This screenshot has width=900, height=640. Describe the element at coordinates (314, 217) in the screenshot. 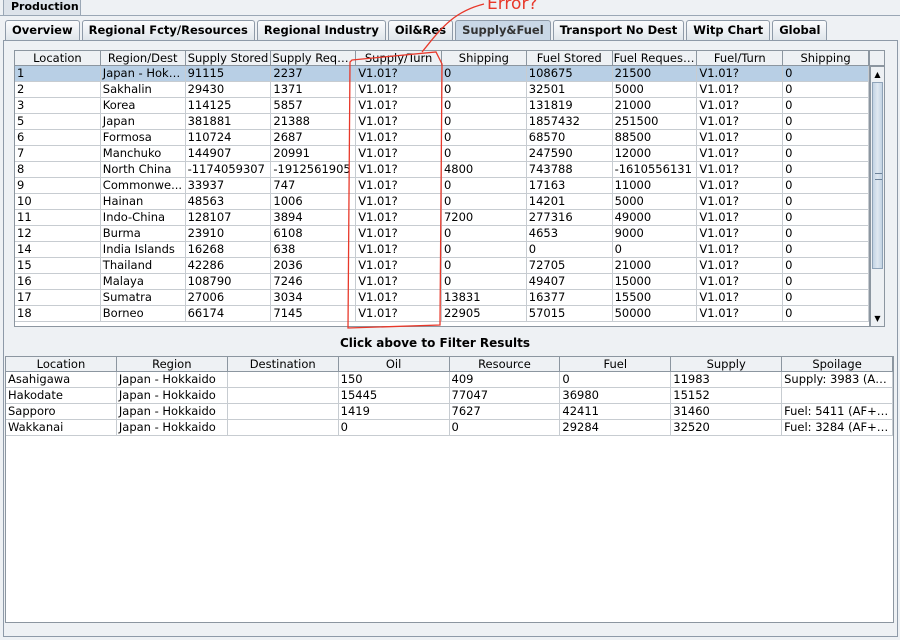

I see `supply-fuel-table-cell: 3894` at that location.